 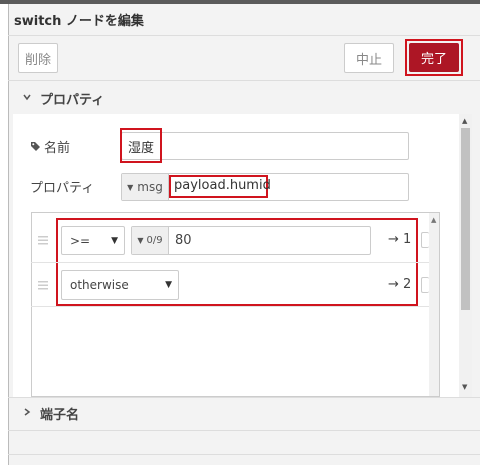 What do you see at coordinates (265, 146) in the screenshot?
I see `name-field` at bounding box center [265, 146].